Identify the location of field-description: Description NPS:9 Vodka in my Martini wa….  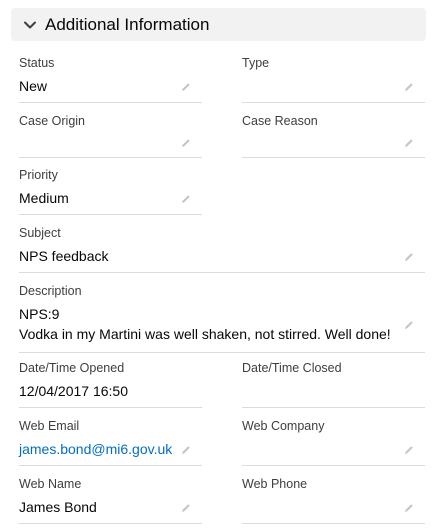
(222, 318).